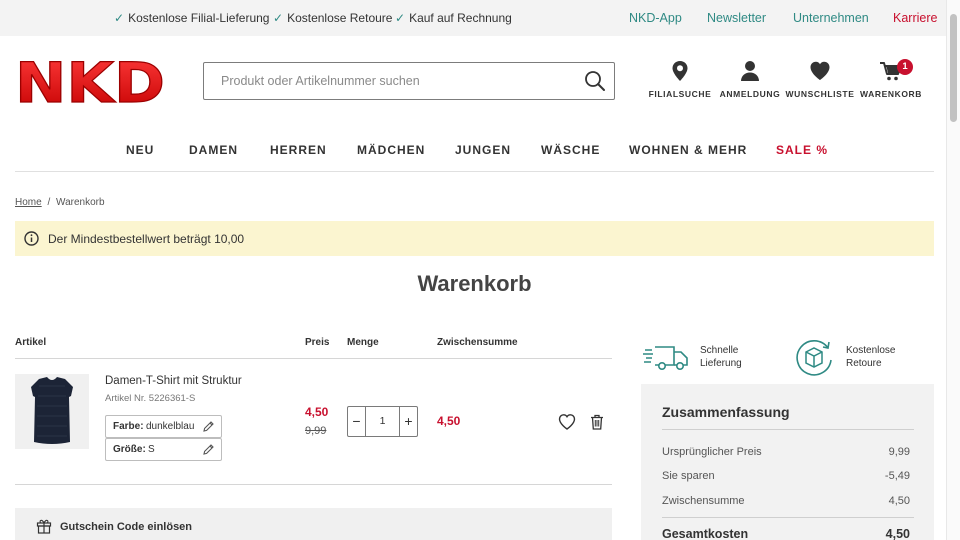 Image resolution: width=960 pixels, height=540 pixels. I want to click on nav-item-waesche: WÄSCHE, so click(570, 150).